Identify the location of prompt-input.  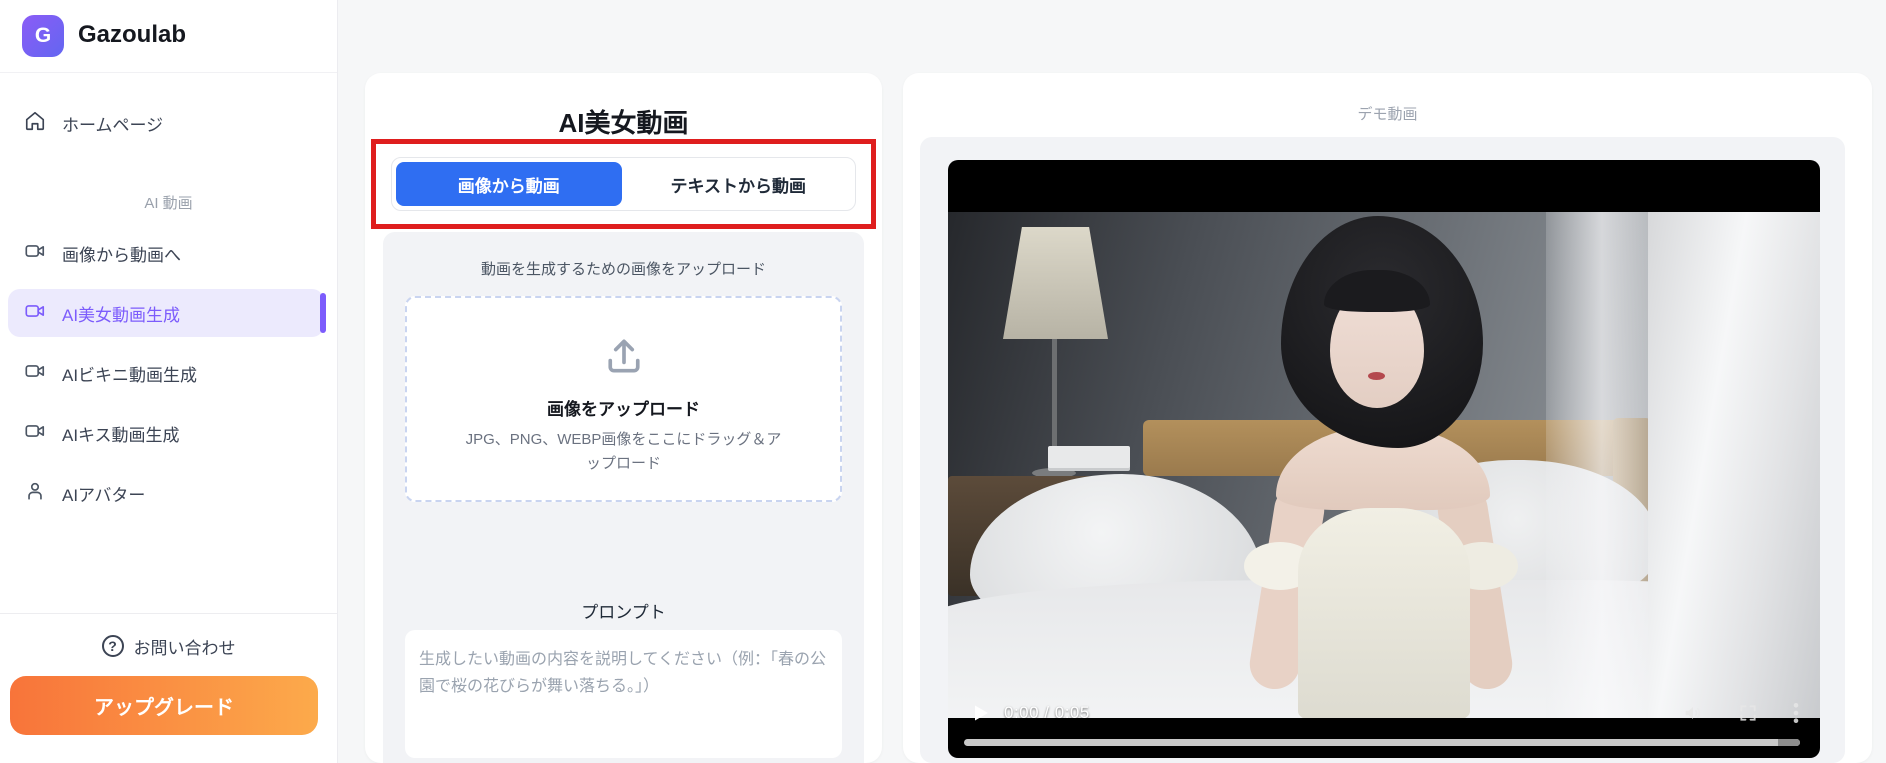
(623, 694).